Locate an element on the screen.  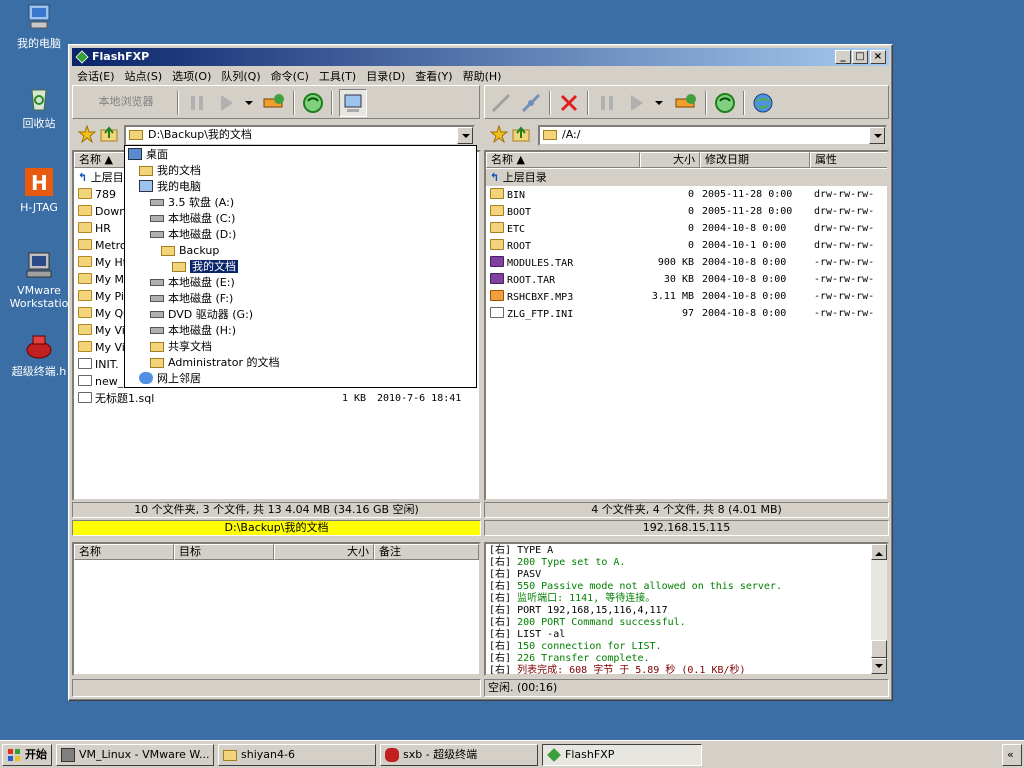
disconnect-icon is located at coordinates (501, 103).